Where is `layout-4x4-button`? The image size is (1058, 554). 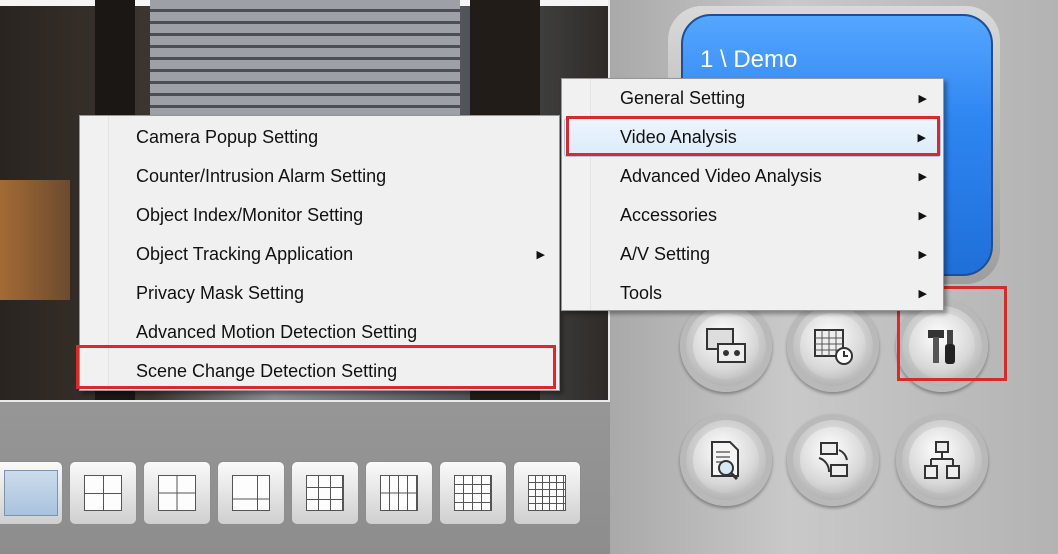 layout-4x4-button is located at coordinates (547, 493).